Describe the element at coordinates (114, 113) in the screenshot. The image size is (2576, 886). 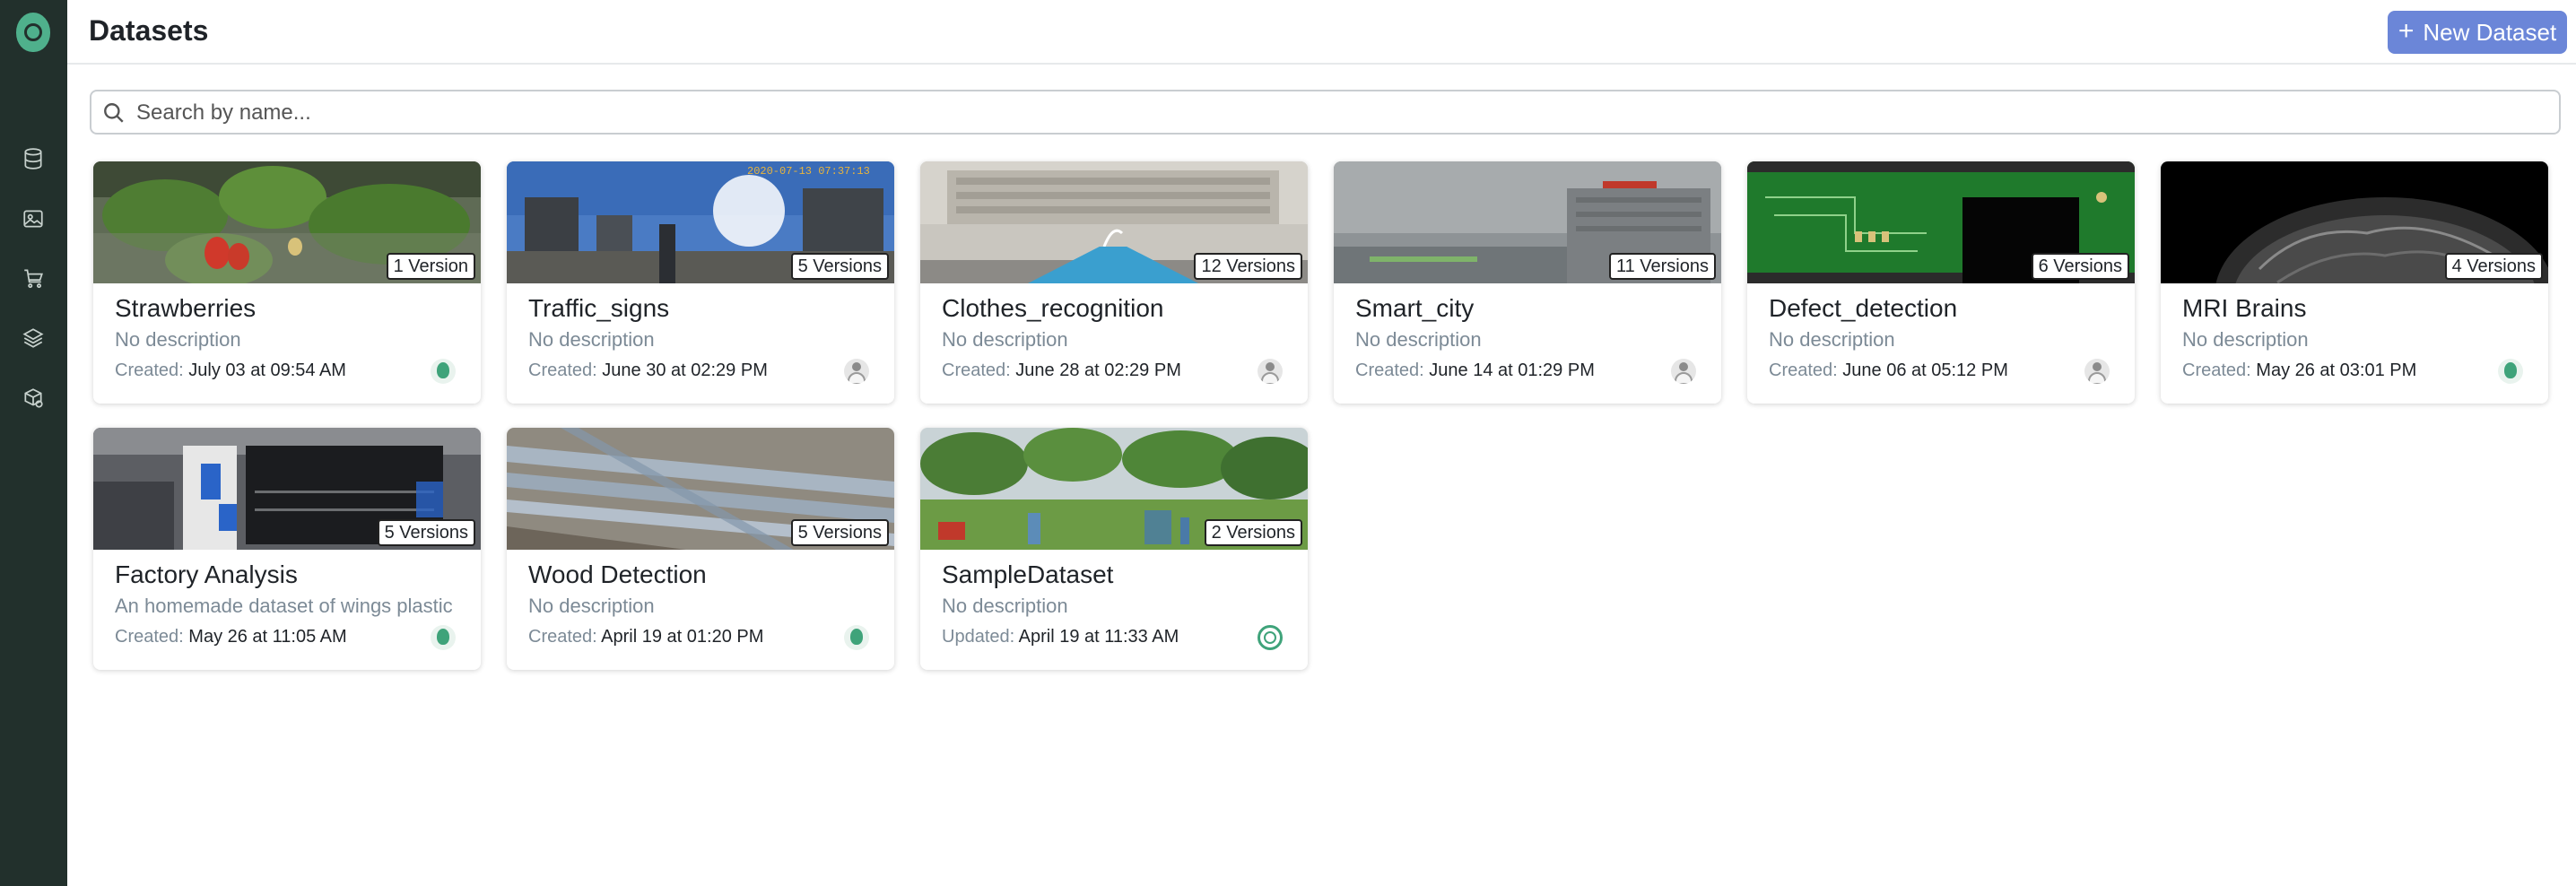
I see `search-icon` at that location.